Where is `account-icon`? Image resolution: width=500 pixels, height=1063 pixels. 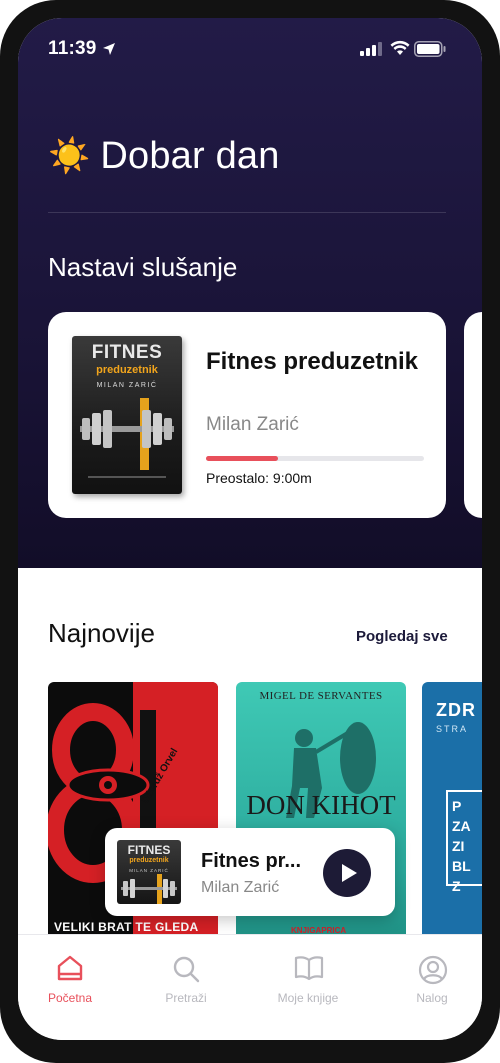 account-icon is located at coordinates (433, 970).